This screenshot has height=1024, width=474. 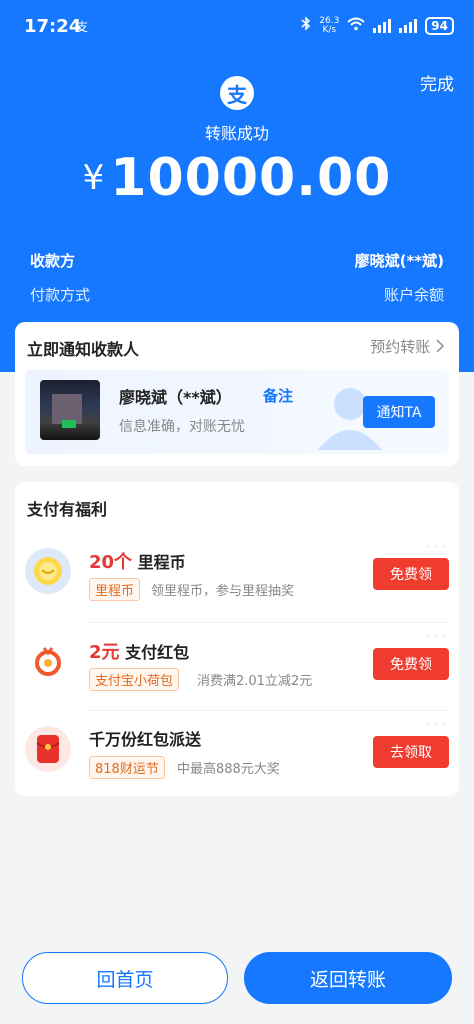 I want to click on transfer-amount: ¥10000.00, so click(x=237, y=178).